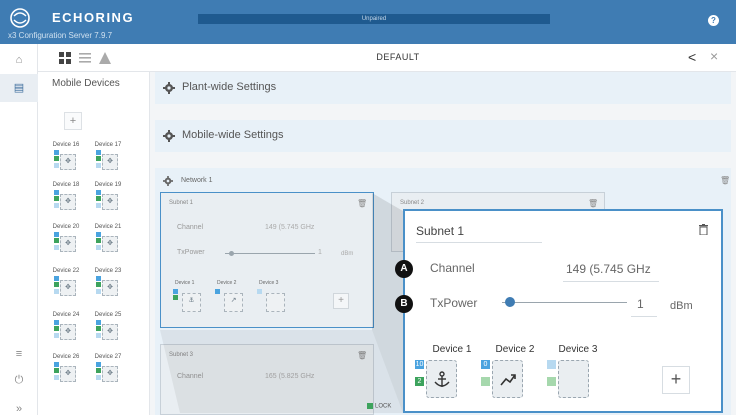 The image size is (736, 415). What do you see at coordinates (66, 145) in the screenshot?
I see `device-label: Device 16` at bounding box center [66, 145].